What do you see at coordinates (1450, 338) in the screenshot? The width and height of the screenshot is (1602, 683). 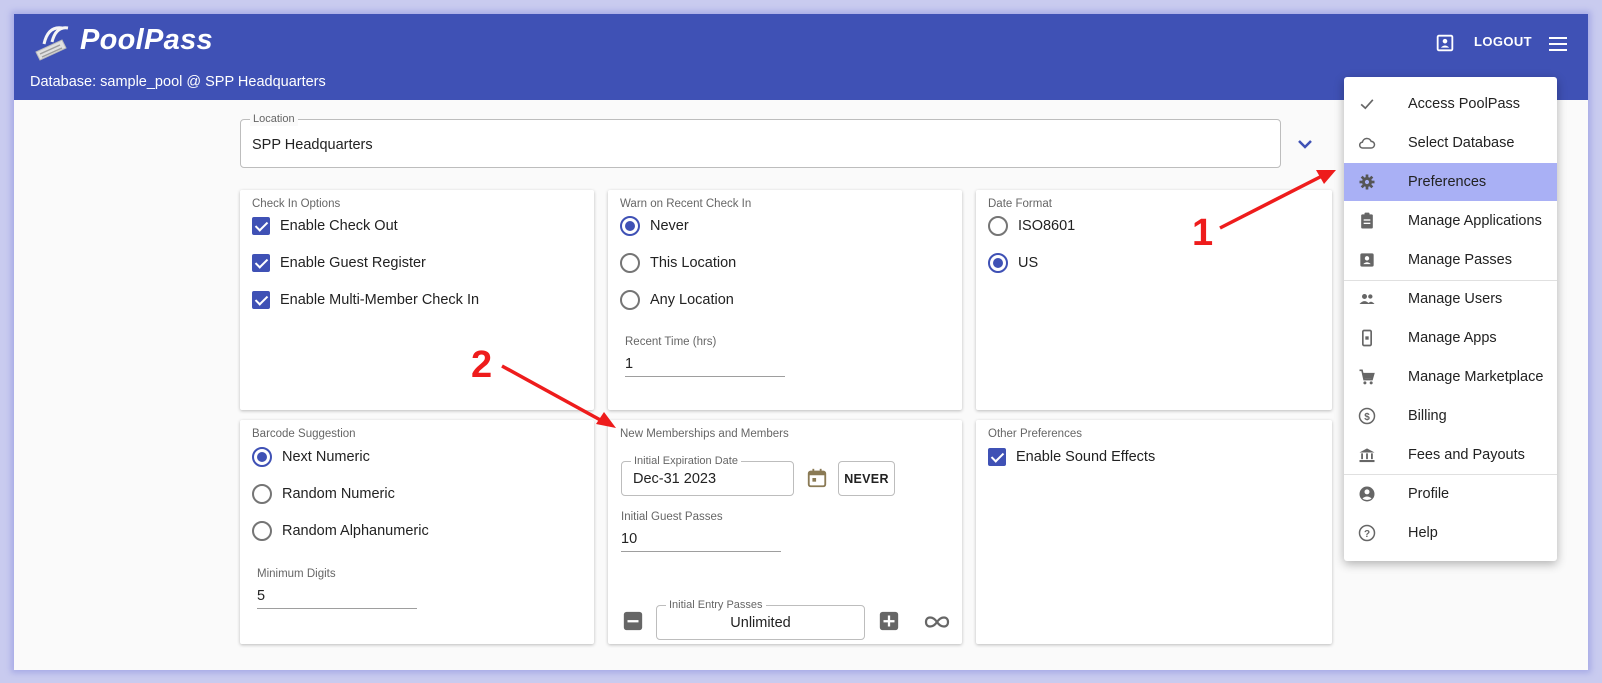 I see `menu-item-manage-apps: Manage Apps` at bounding box center [1450, 338].